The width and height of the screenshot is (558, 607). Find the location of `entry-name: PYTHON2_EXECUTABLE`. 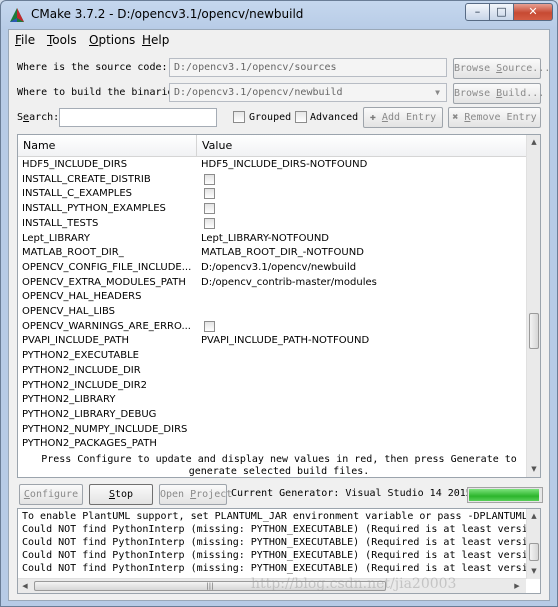

entry-name: PYTHON2_EXECUTABLE is located at coordinates (80, 356).